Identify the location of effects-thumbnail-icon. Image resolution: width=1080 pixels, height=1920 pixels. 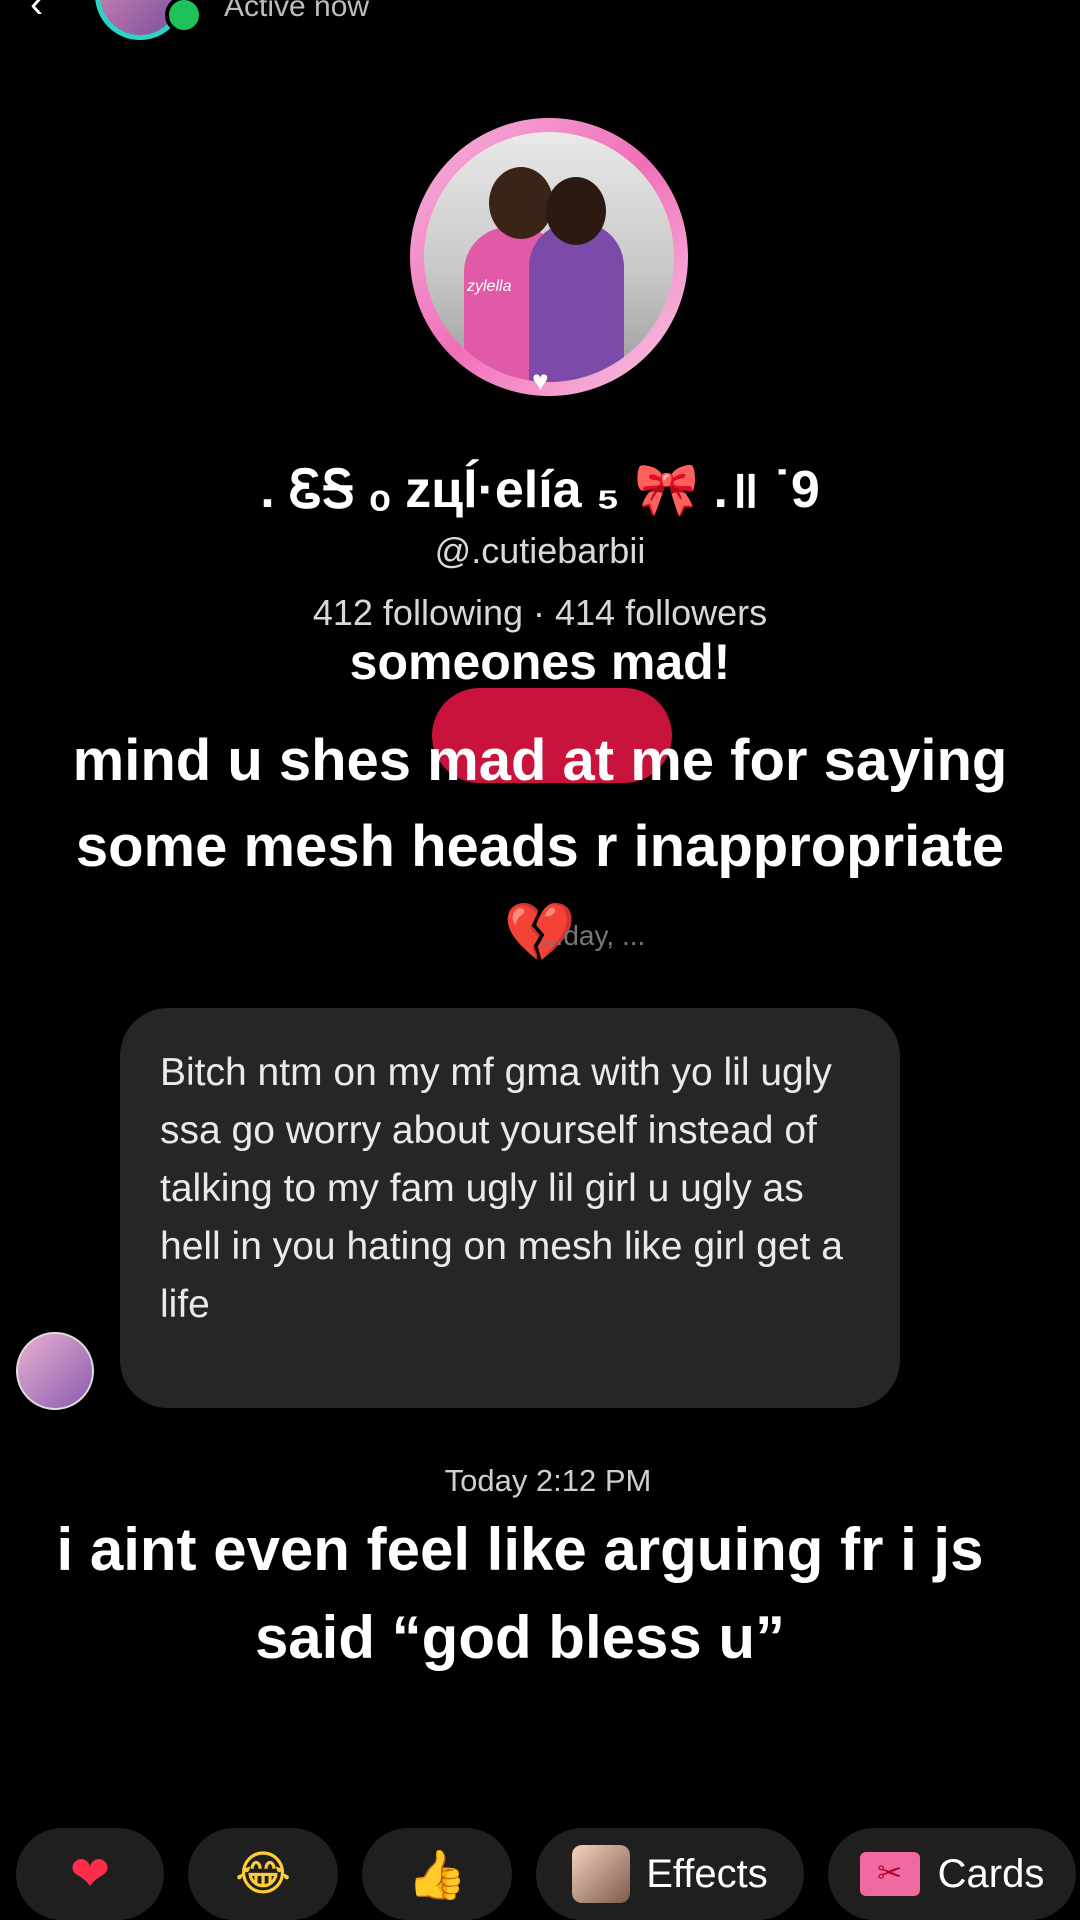
(601, 1874).